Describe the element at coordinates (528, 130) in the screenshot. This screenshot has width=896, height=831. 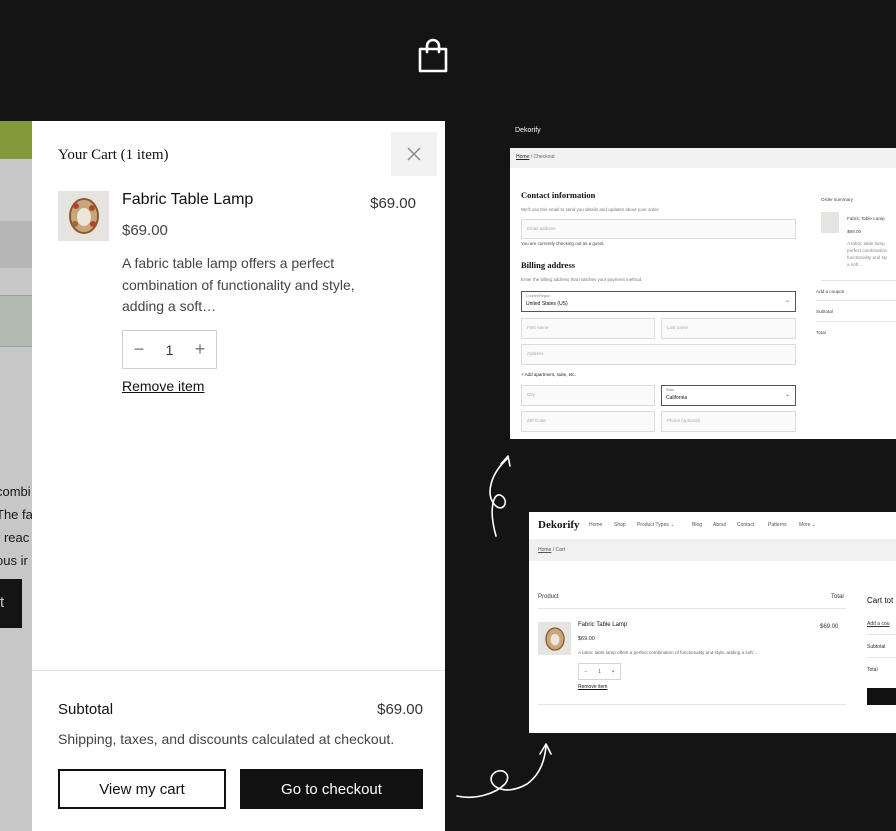
I see `checkout-brand: Dekorify` at that location.